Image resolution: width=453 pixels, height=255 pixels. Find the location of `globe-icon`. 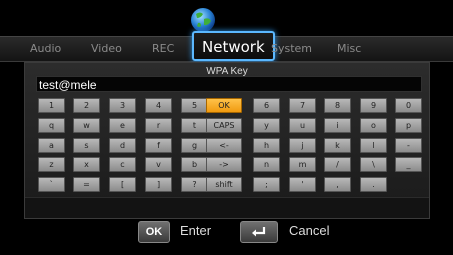

globe-icon is located at coordinates (203, 20).